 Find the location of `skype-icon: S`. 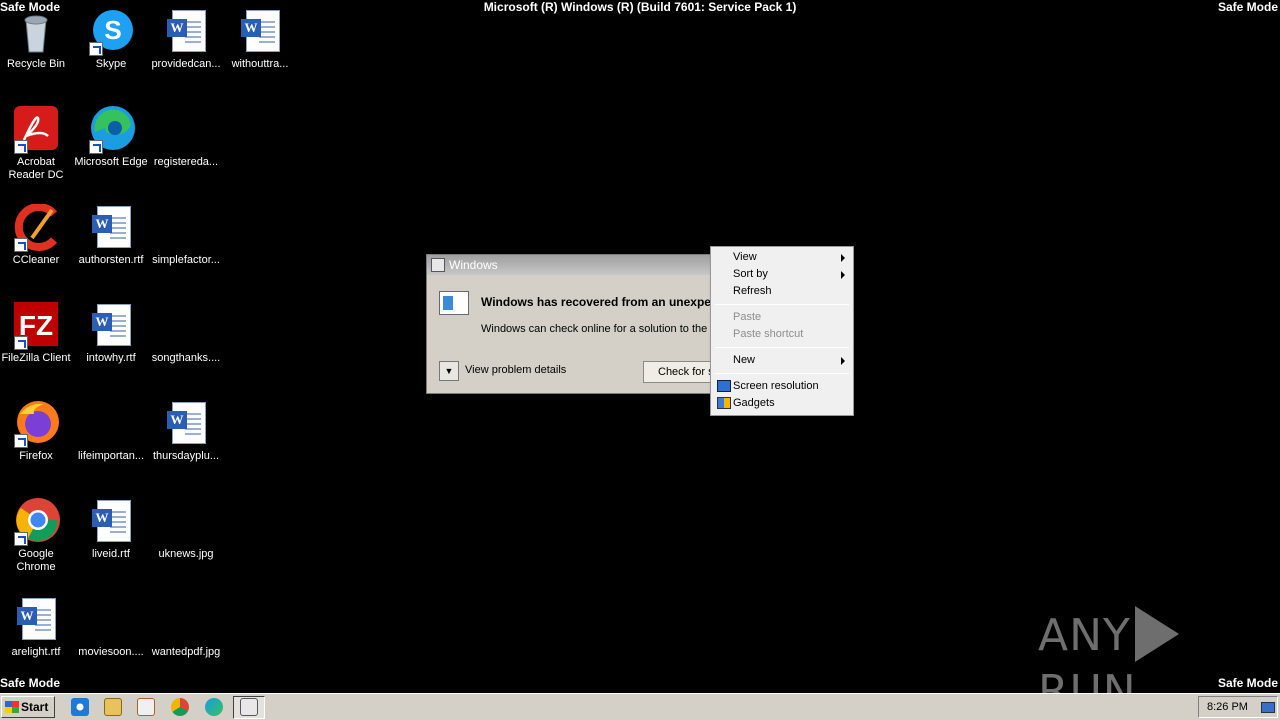

skype-icon: S is located at coordinates (111, 32).